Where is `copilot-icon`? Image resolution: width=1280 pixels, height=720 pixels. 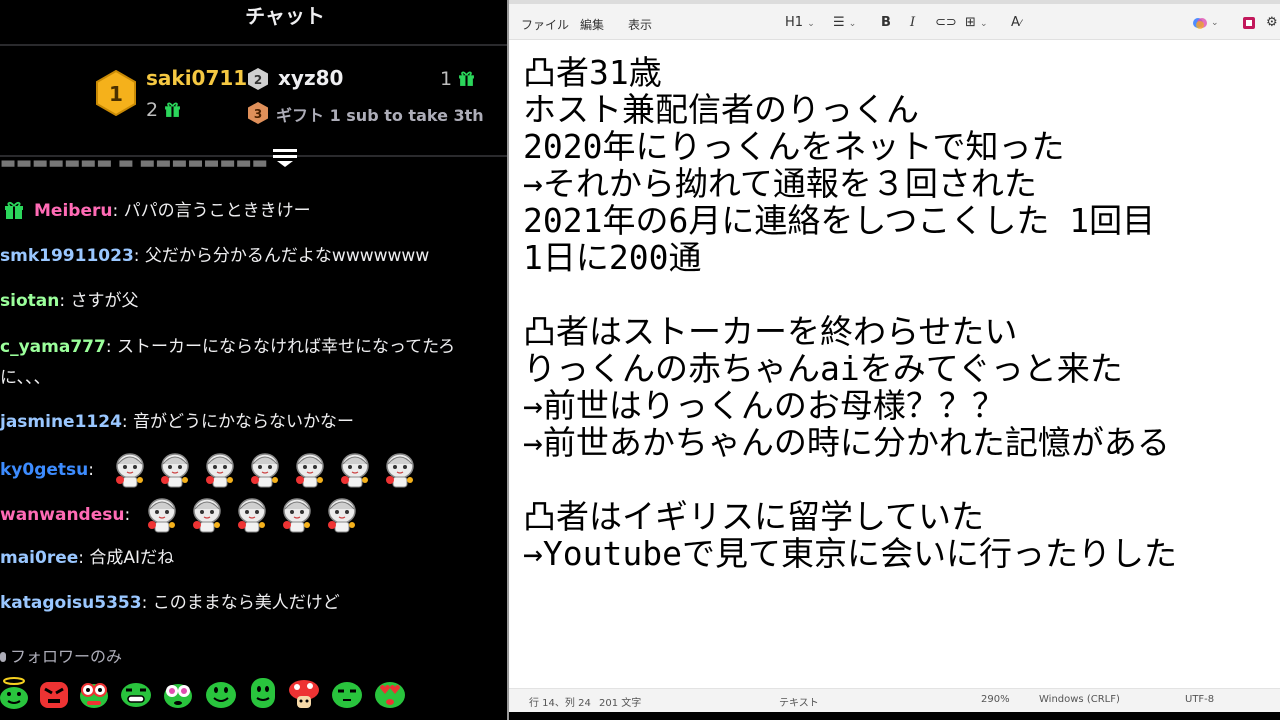
copilot-icon is located at coordinates (1200, 23).